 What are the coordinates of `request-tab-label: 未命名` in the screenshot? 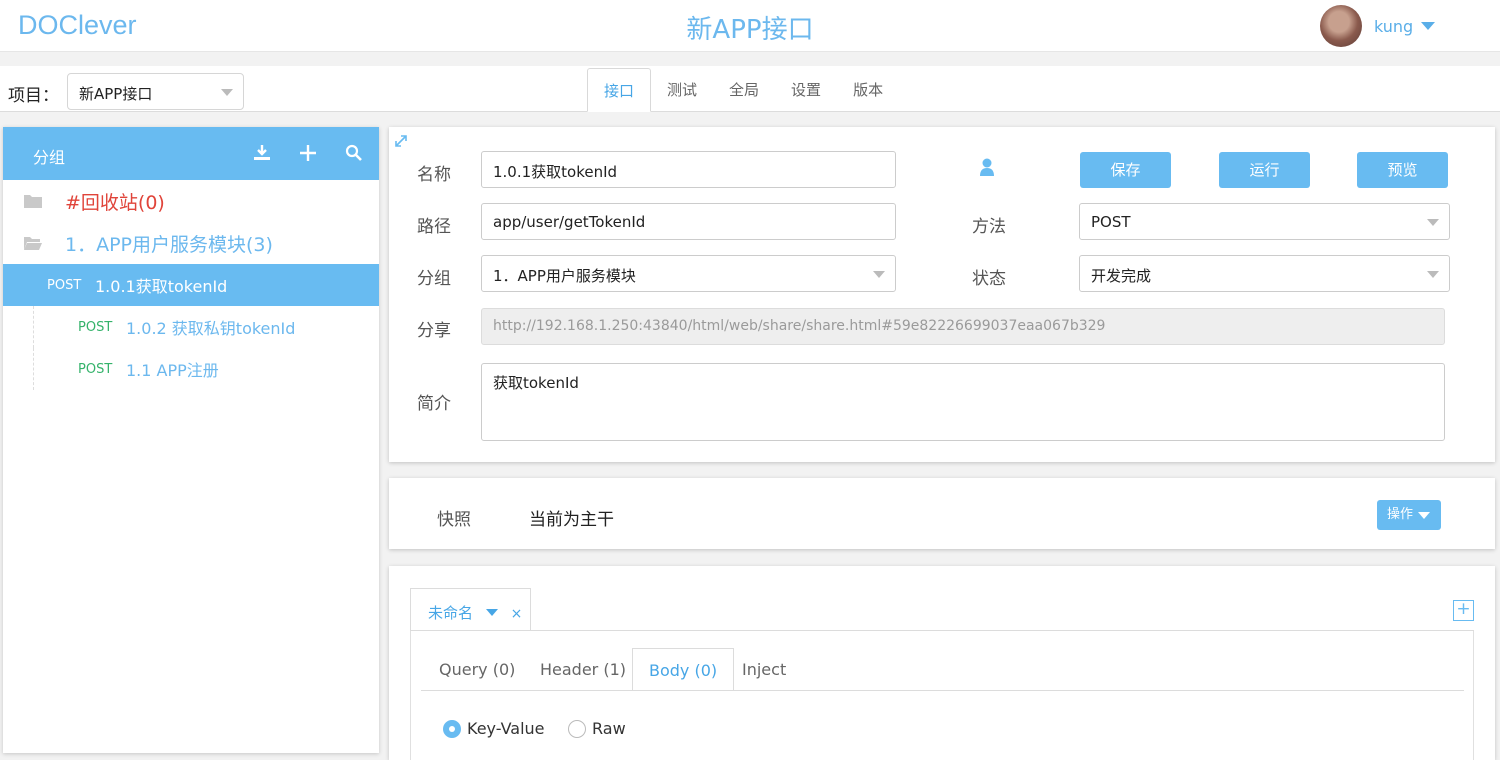 It's located at (451, 613).